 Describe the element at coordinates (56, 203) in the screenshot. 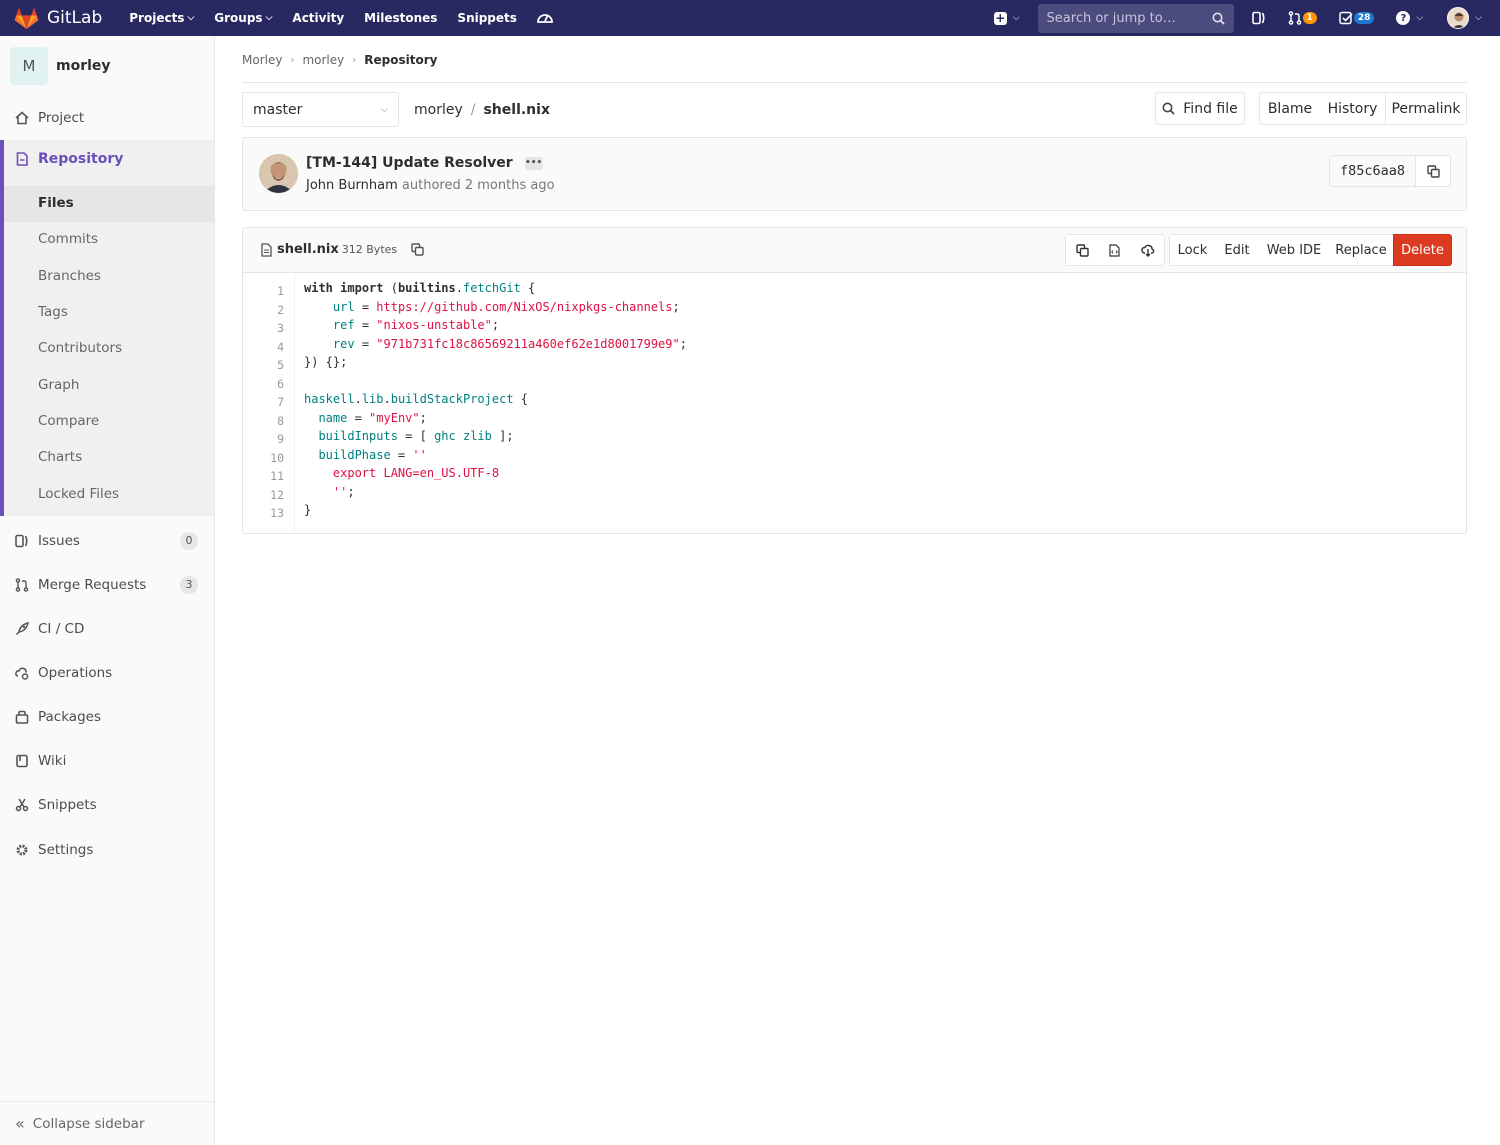

I see `sidebar-sub-files: Files` at that location.